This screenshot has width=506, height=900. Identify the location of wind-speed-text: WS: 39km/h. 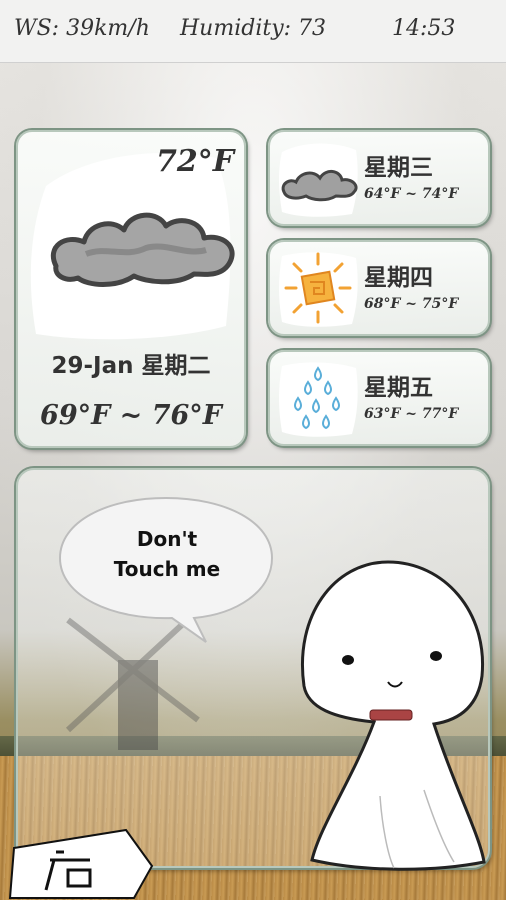
(82, 28).